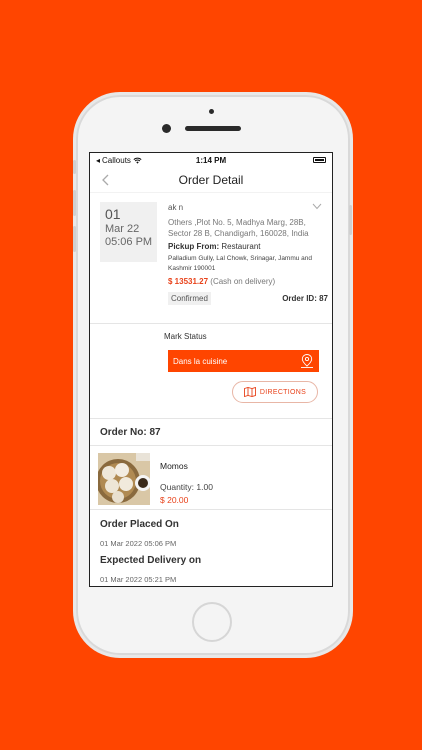 This screenshot has height=750, width=422. I want to click on order-placed-heading: Order Placed On, so click(139, 524).